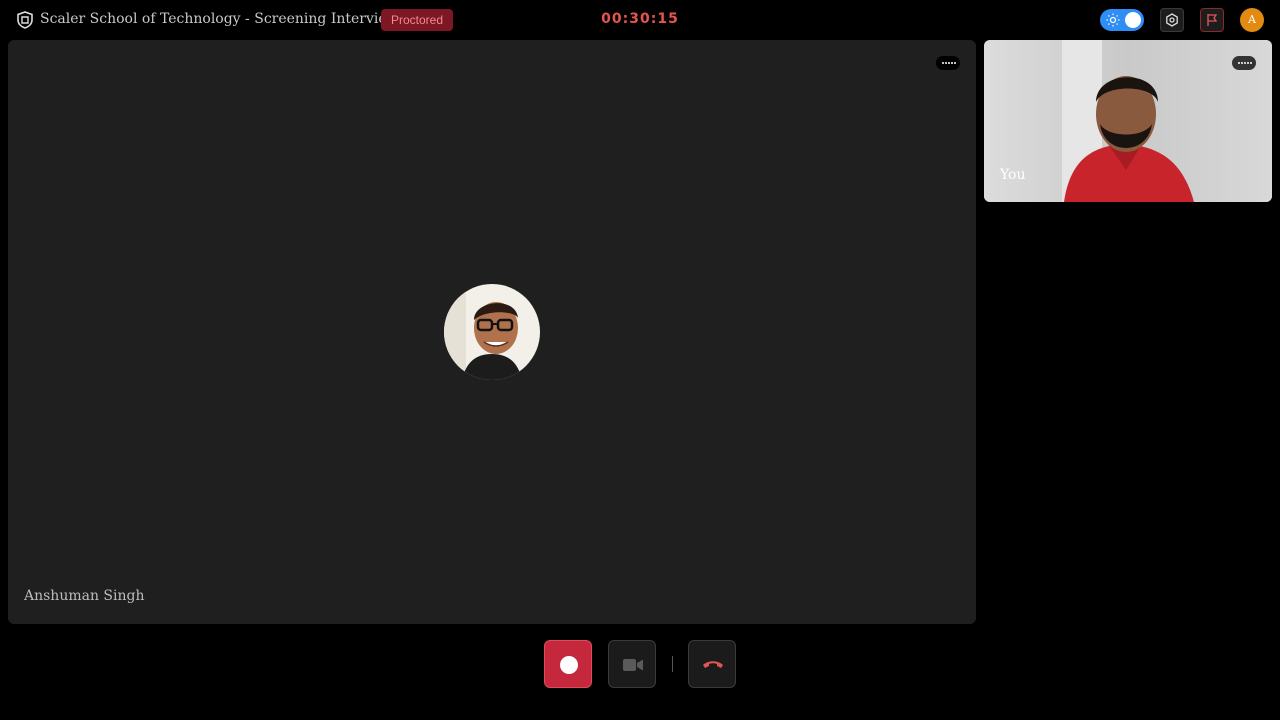 The height and width of the screenshot is (720, 1280). I want to click on flag-icon, so click(1212, 20).